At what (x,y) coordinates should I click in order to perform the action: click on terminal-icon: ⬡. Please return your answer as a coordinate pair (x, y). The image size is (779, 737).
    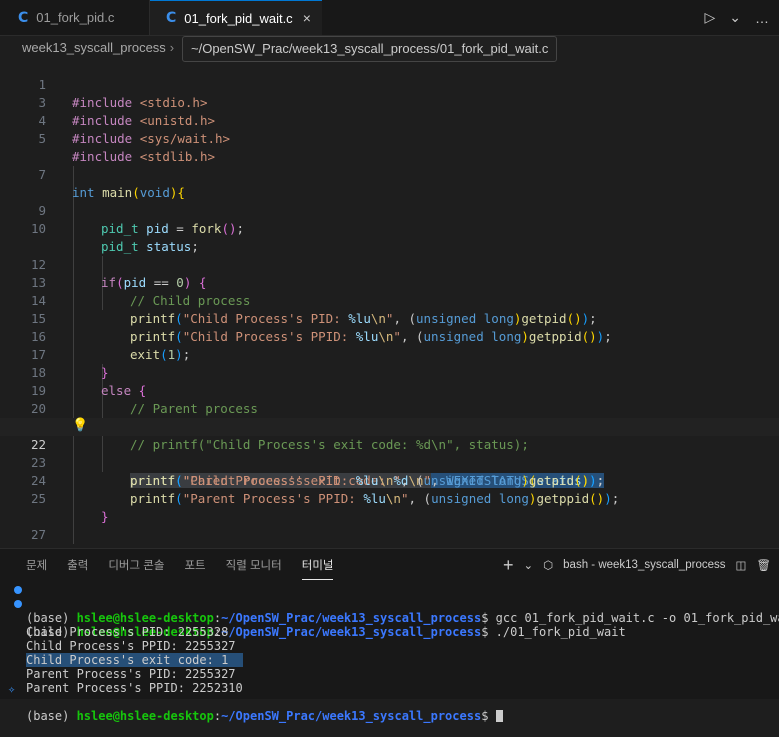
    Looking at the image, I should click on (548, 566).